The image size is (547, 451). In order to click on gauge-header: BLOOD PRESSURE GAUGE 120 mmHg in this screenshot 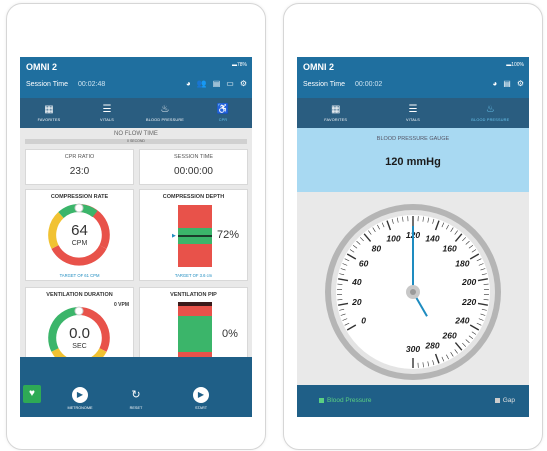, I will do `click(413, 160)`.